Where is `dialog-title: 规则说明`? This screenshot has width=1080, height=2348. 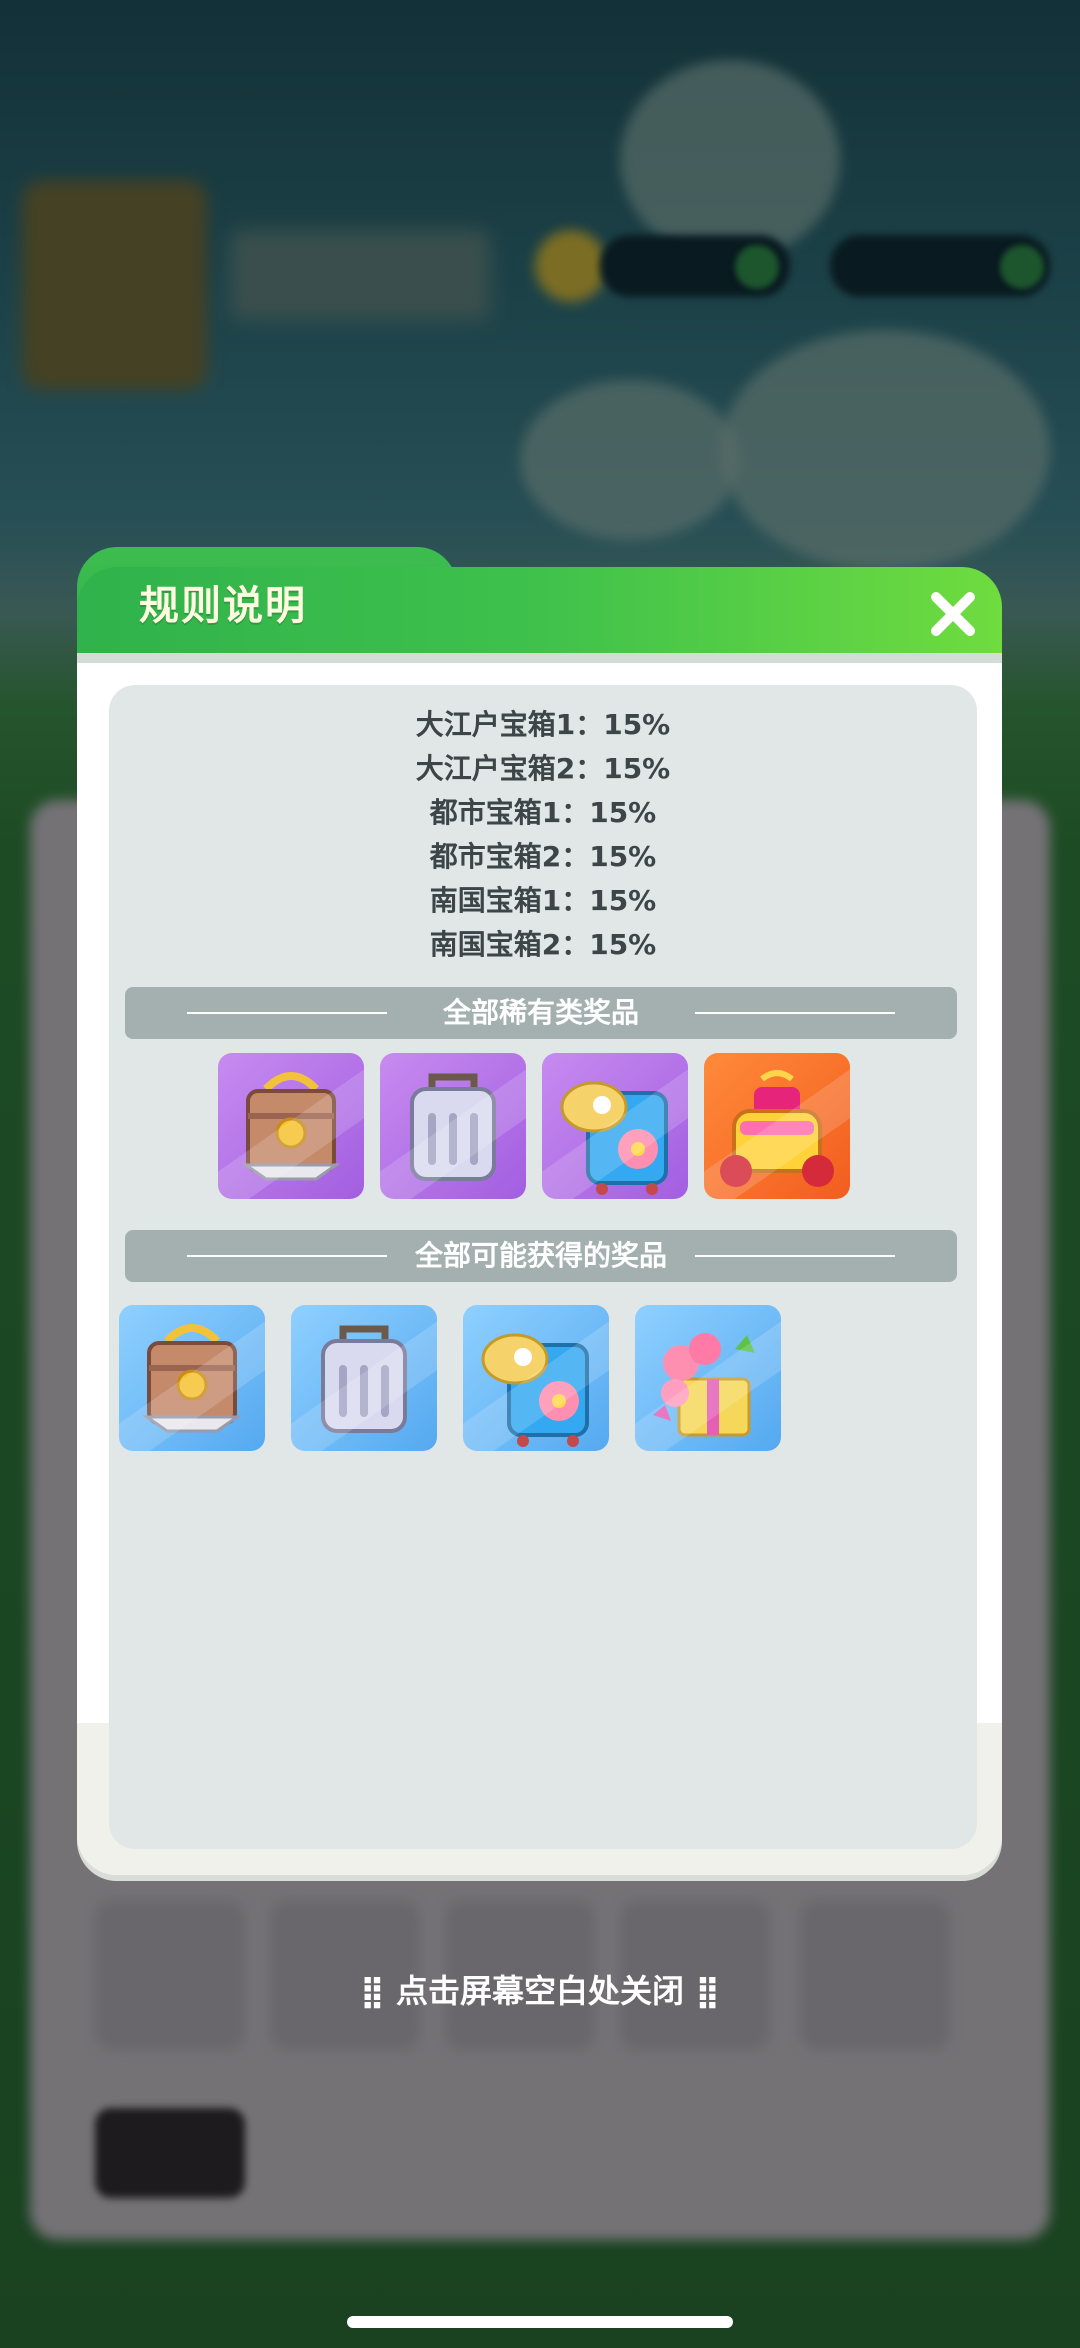 dialog-title: 规则说明 is located at coordinates (223, 606).